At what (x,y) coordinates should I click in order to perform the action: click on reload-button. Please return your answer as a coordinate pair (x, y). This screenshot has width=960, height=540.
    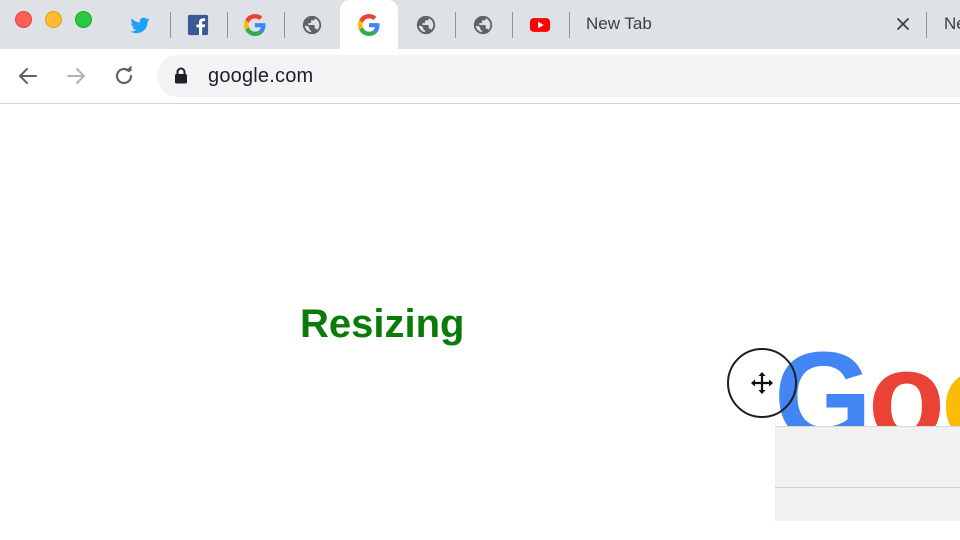
    Looking at the image, I should click on (124, 76).